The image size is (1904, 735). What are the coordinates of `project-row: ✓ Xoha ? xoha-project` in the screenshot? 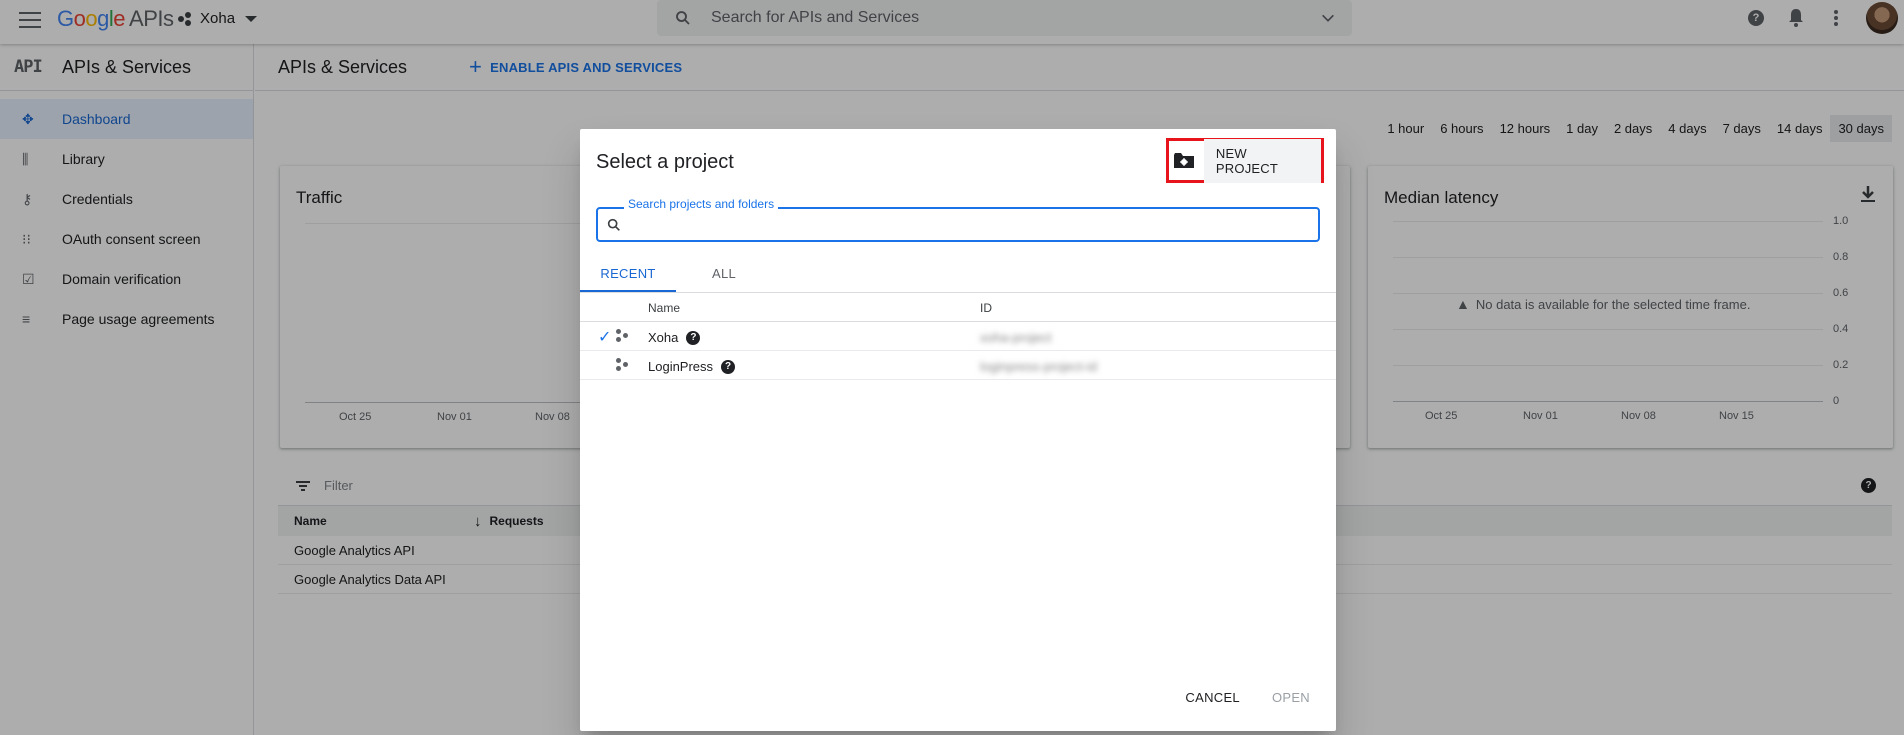 It's located at (958, 336).